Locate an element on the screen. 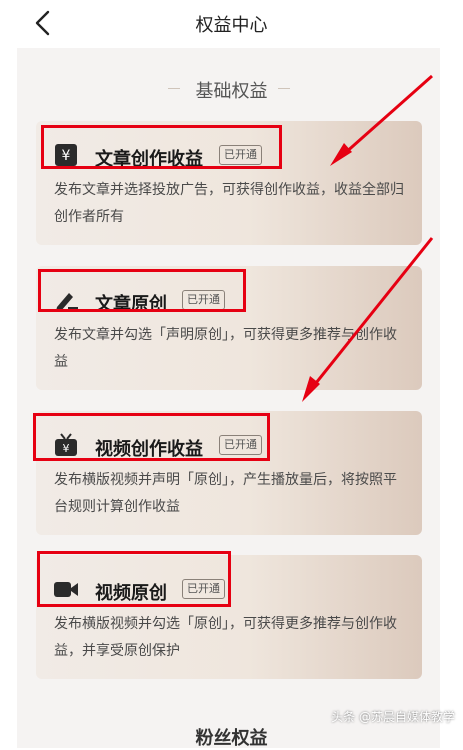 Image resolution: width=463 pixels, height=750 pixels. watermark: 头条 @苏晨自媒体教学 is located at coordinates (393, 717).